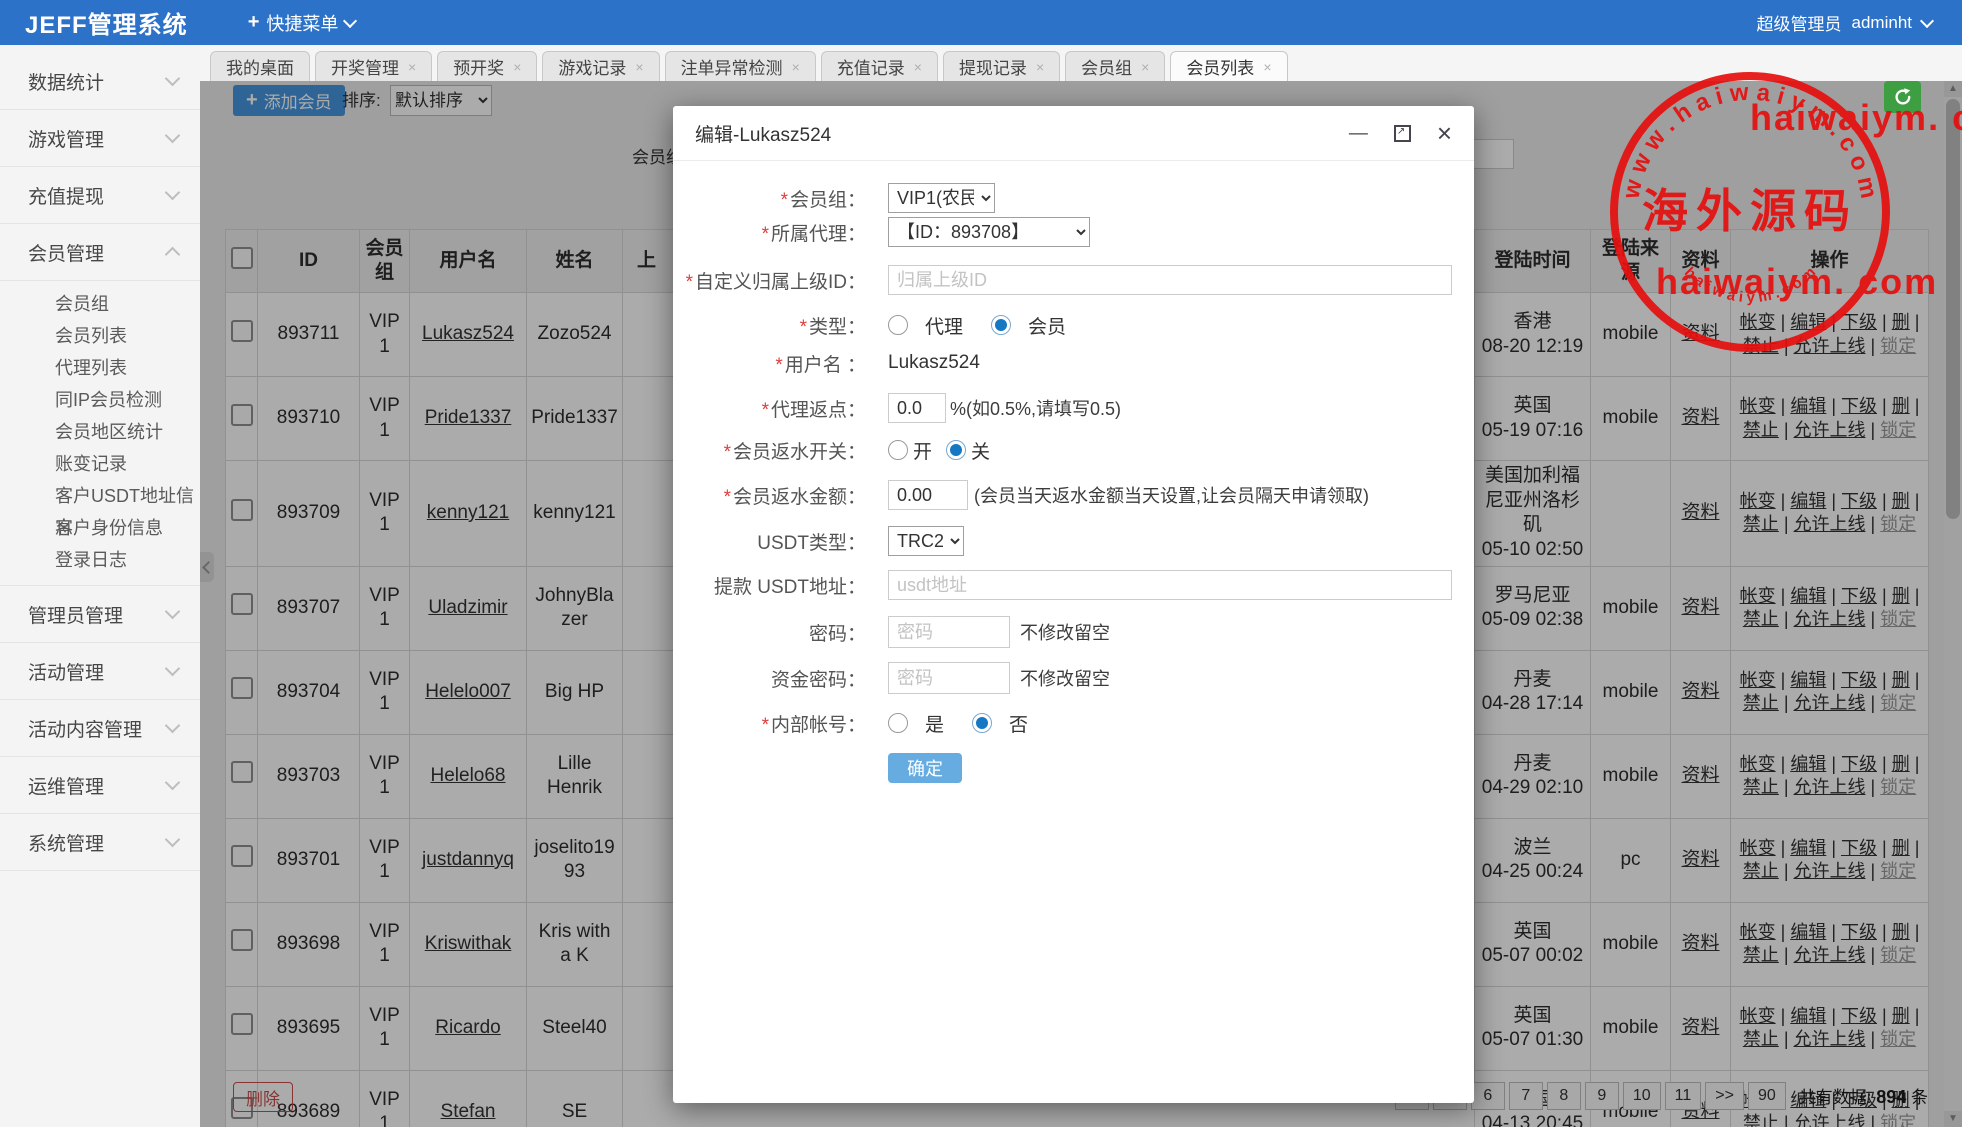  What do you see at coordinates (100, 528) in the screenshot?
I see `sidebar-item-客户身份信息: 客户身份信息` at bounding box center [100, 528].